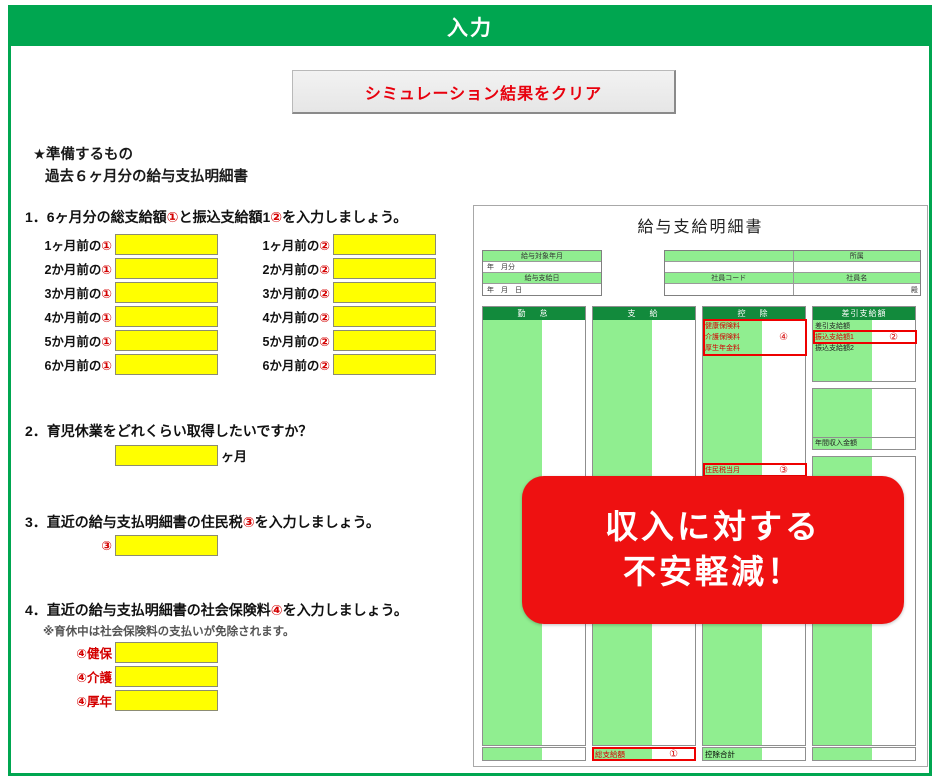 The width and height of the screenshot is (940, 781). Describe the element at coordinates (864, 313) in the screenshot. I see `net-header: 差引支給額` at that location.